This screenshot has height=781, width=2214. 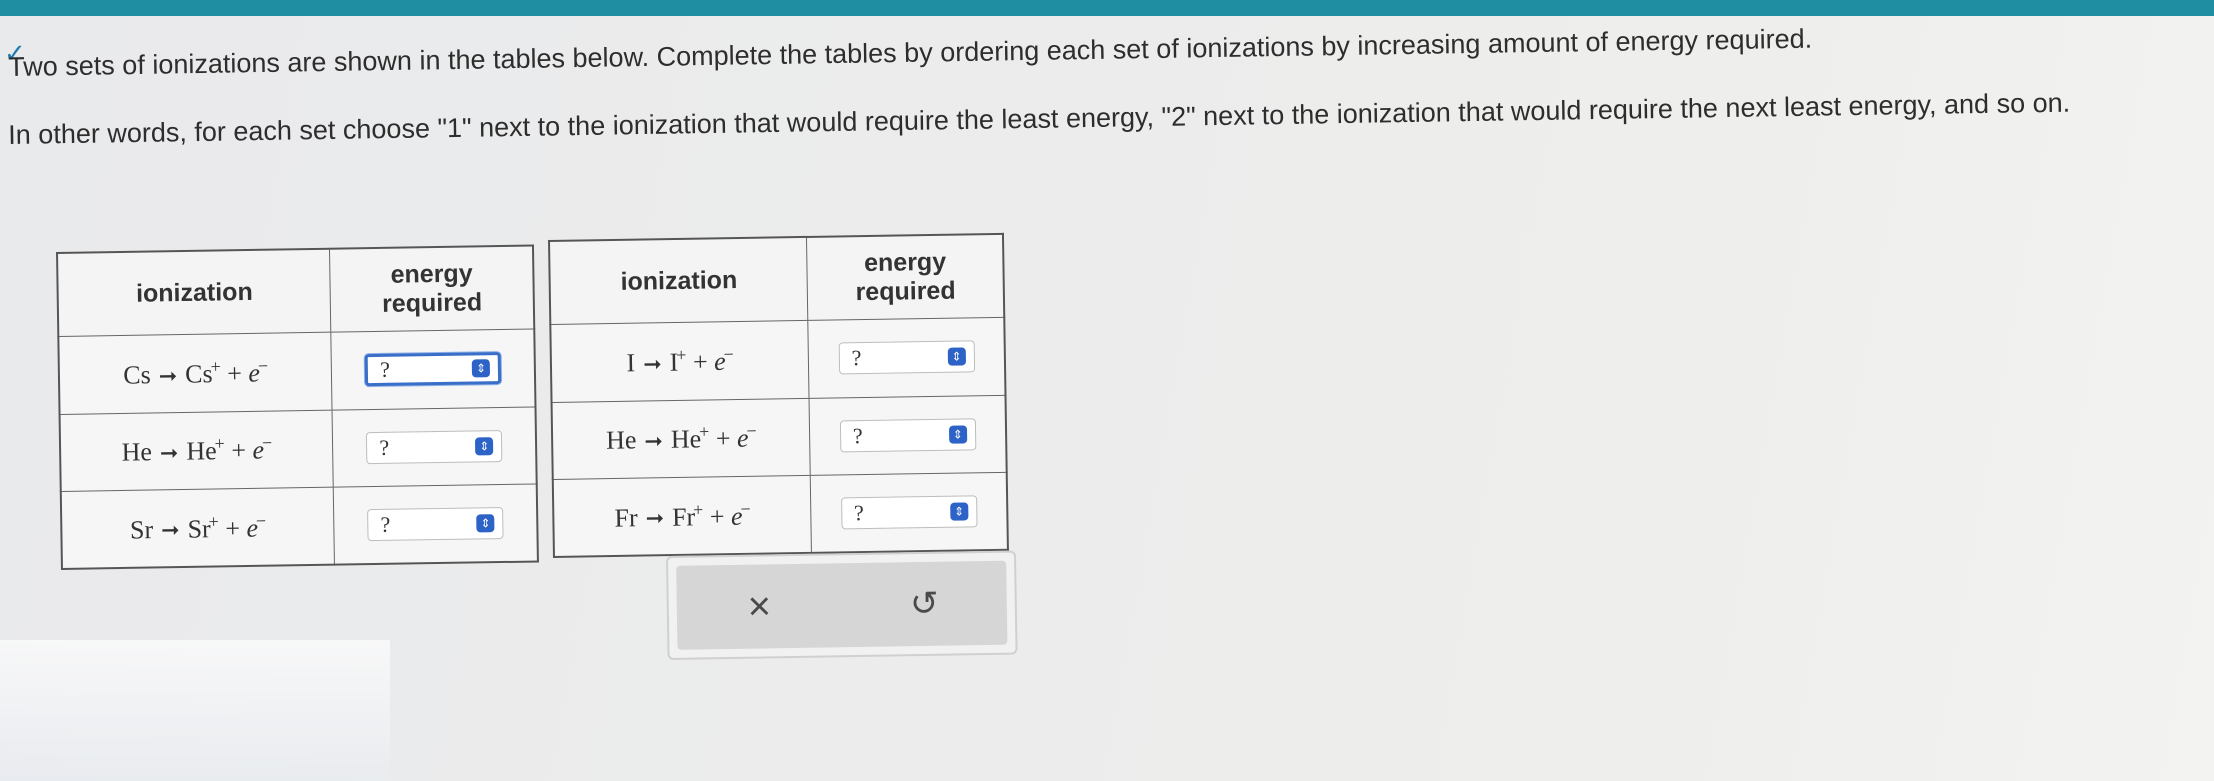 I want to click on close-icon: ×, so click(x=759, y=606).